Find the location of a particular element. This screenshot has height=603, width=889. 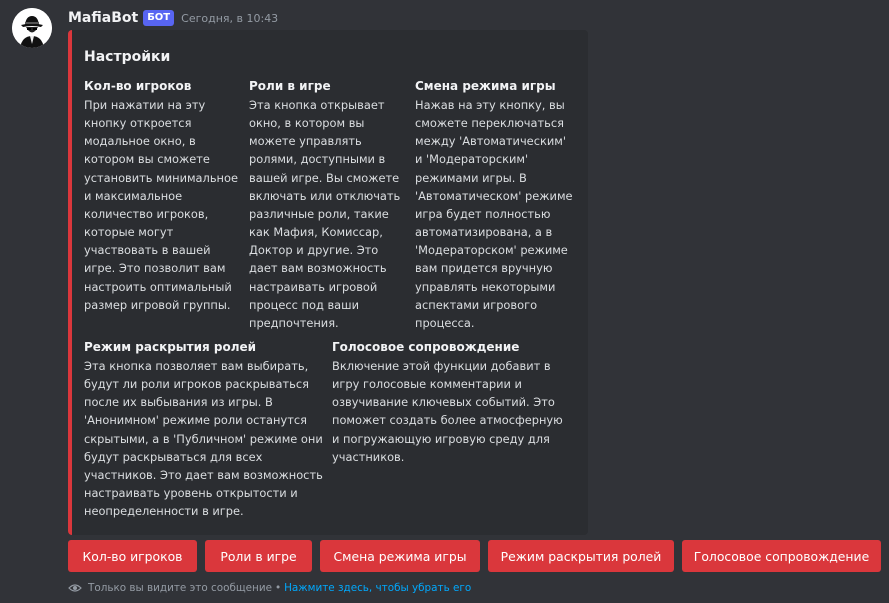

field-value-line: игре. Это позволит вам is located at coordinates (155, 268).